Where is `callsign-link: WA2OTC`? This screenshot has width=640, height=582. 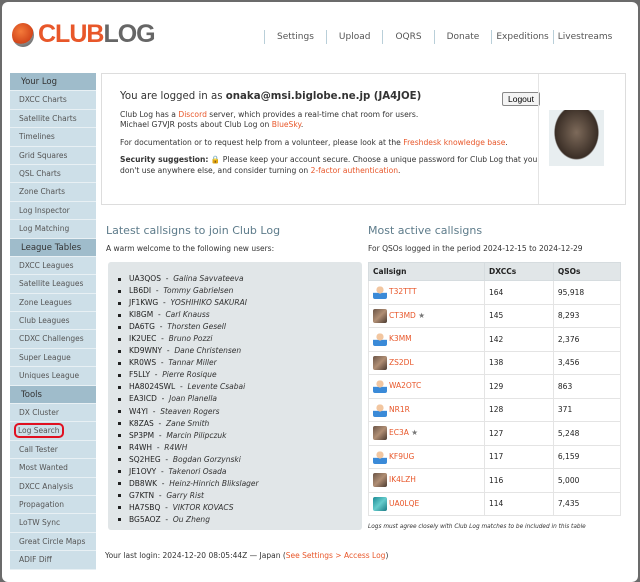 callsign-link: WA2OTC is located at coordinates (405, 385).